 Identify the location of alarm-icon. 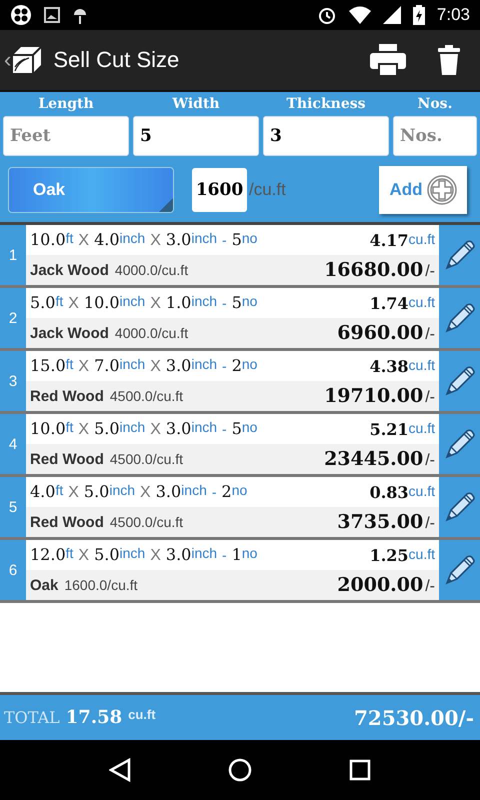
(326, 15).